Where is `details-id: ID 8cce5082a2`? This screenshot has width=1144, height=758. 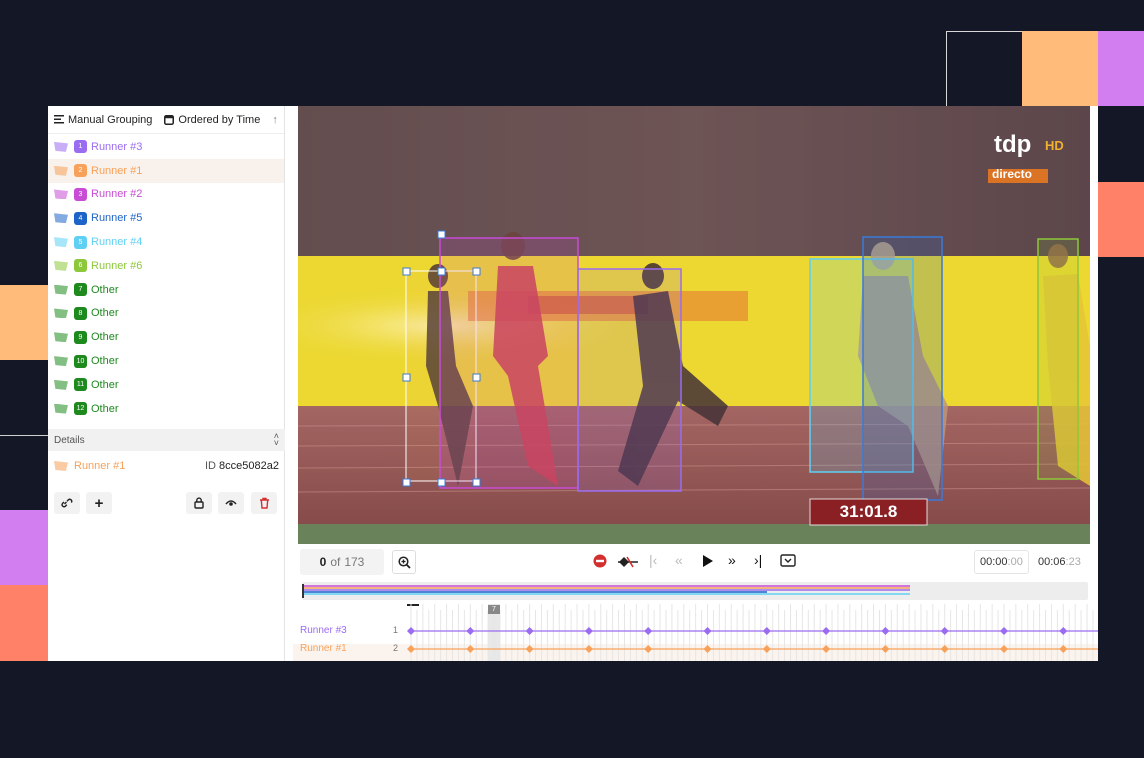 details-id: ID 8cce5082a2 is located at coordinates (242, 466).